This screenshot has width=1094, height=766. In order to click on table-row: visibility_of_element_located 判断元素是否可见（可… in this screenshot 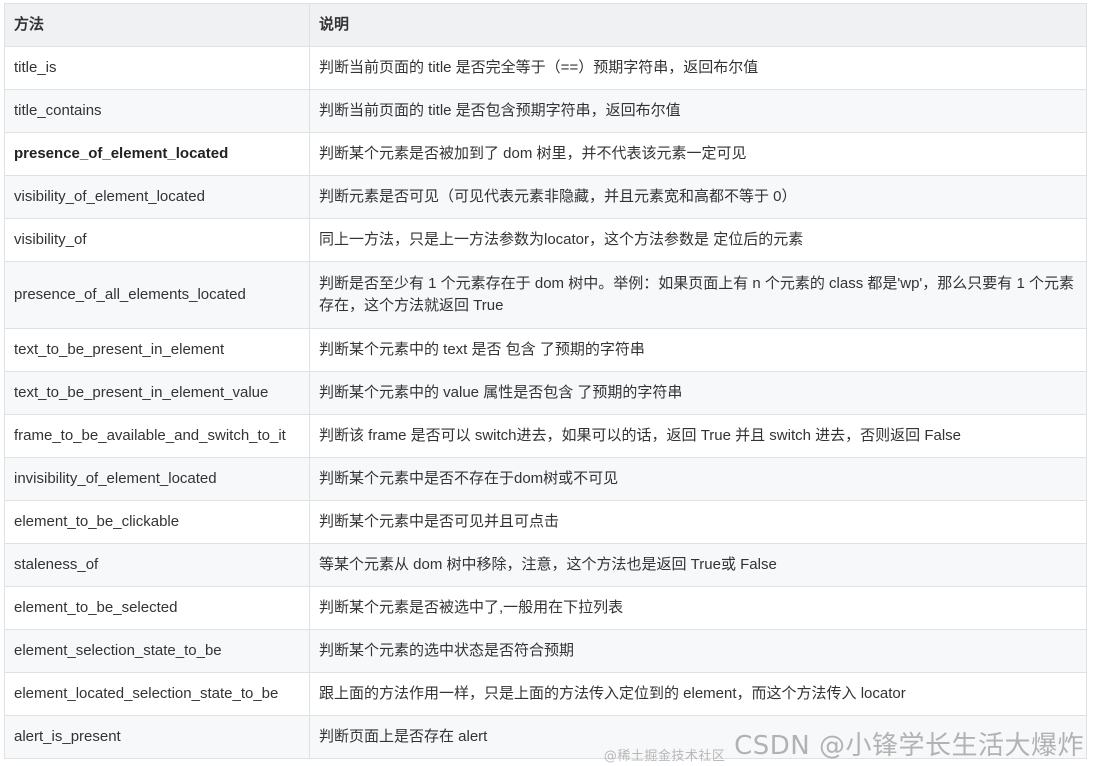, I will do `click(545, 197)`.